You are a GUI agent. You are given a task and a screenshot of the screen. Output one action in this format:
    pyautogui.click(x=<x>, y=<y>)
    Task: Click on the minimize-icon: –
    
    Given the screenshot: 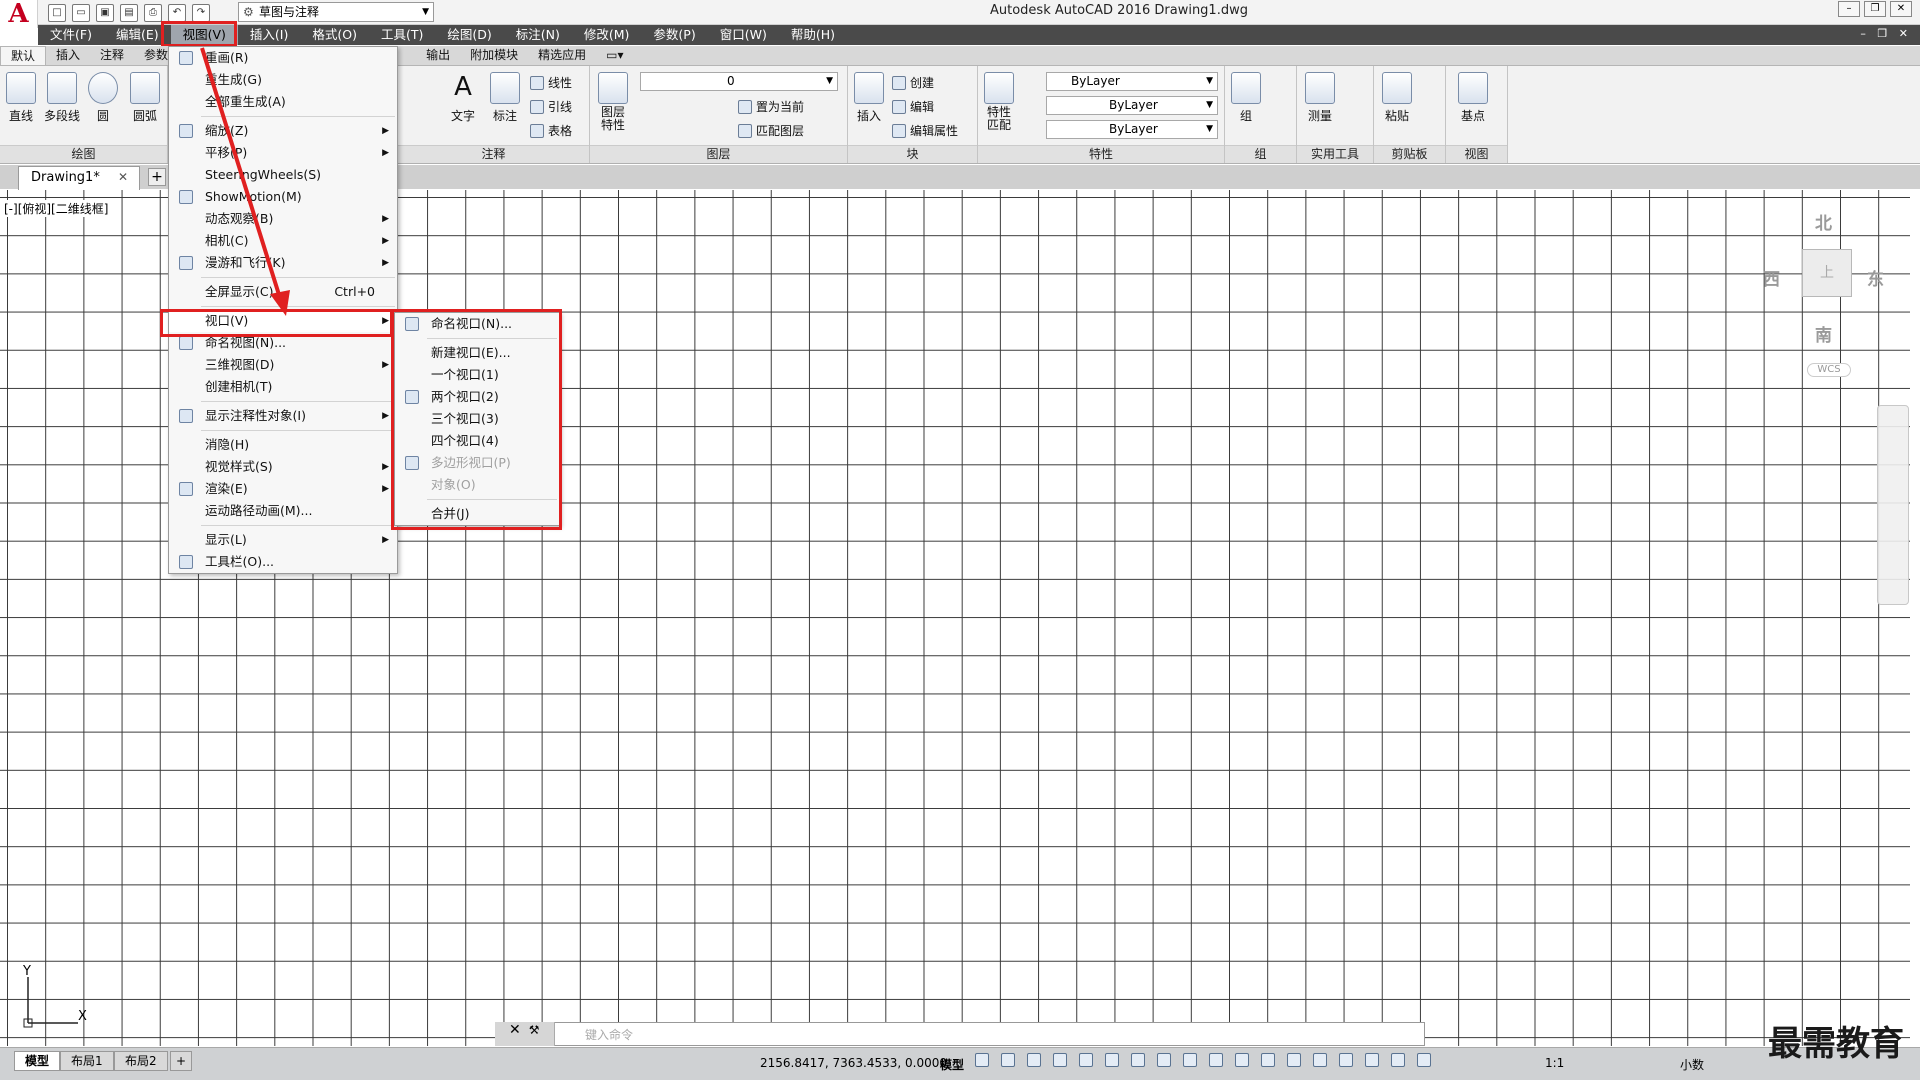 What is the action you would take?
    pyautogui.click(x=1849, y=9)
    